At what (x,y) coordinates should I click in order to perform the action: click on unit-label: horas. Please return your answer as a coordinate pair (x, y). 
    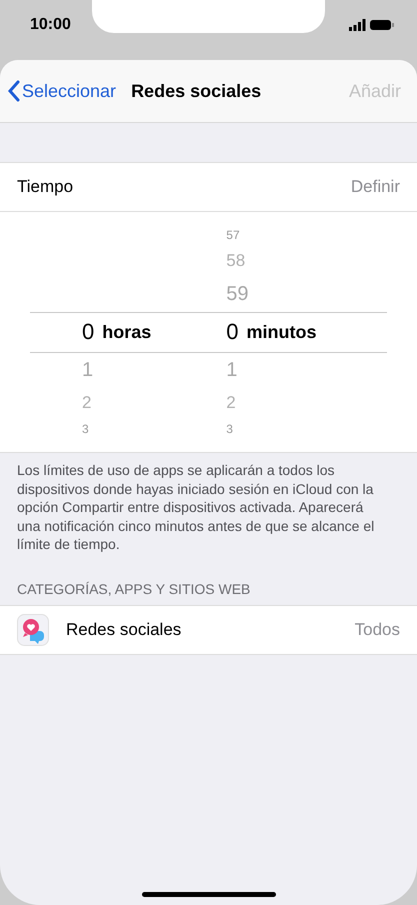
    Looking at the image, I should click on (127, 332).